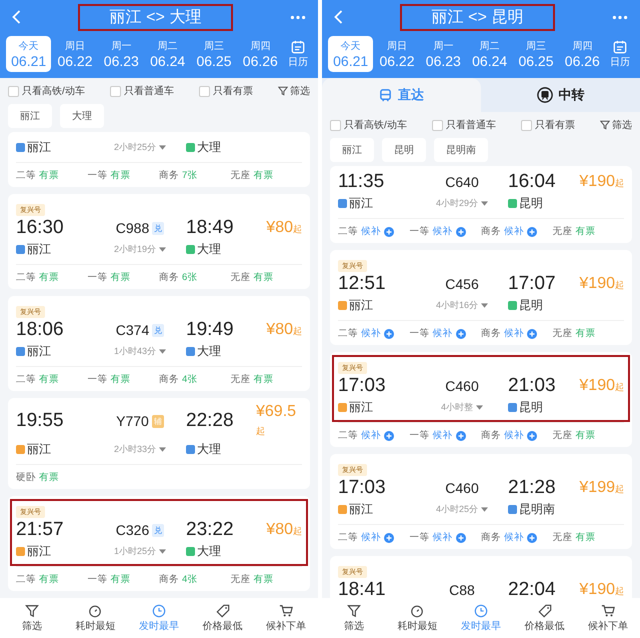 The width and height of the screenshot is (640, 638). Describe the element at coordinates (362, 182) in the screenshot. I see `departure-time: 11:35` at that location.